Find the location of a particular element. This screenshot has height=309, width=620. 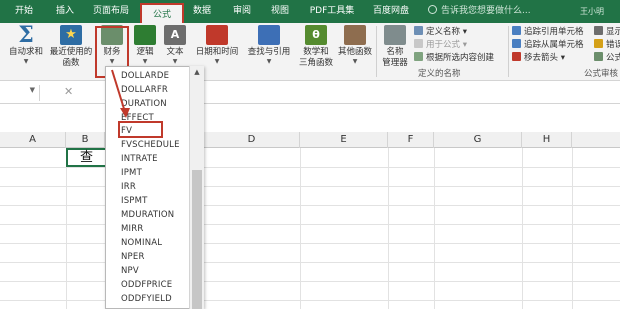

function-item-irr: IRR is located at coordinates (128, 187).